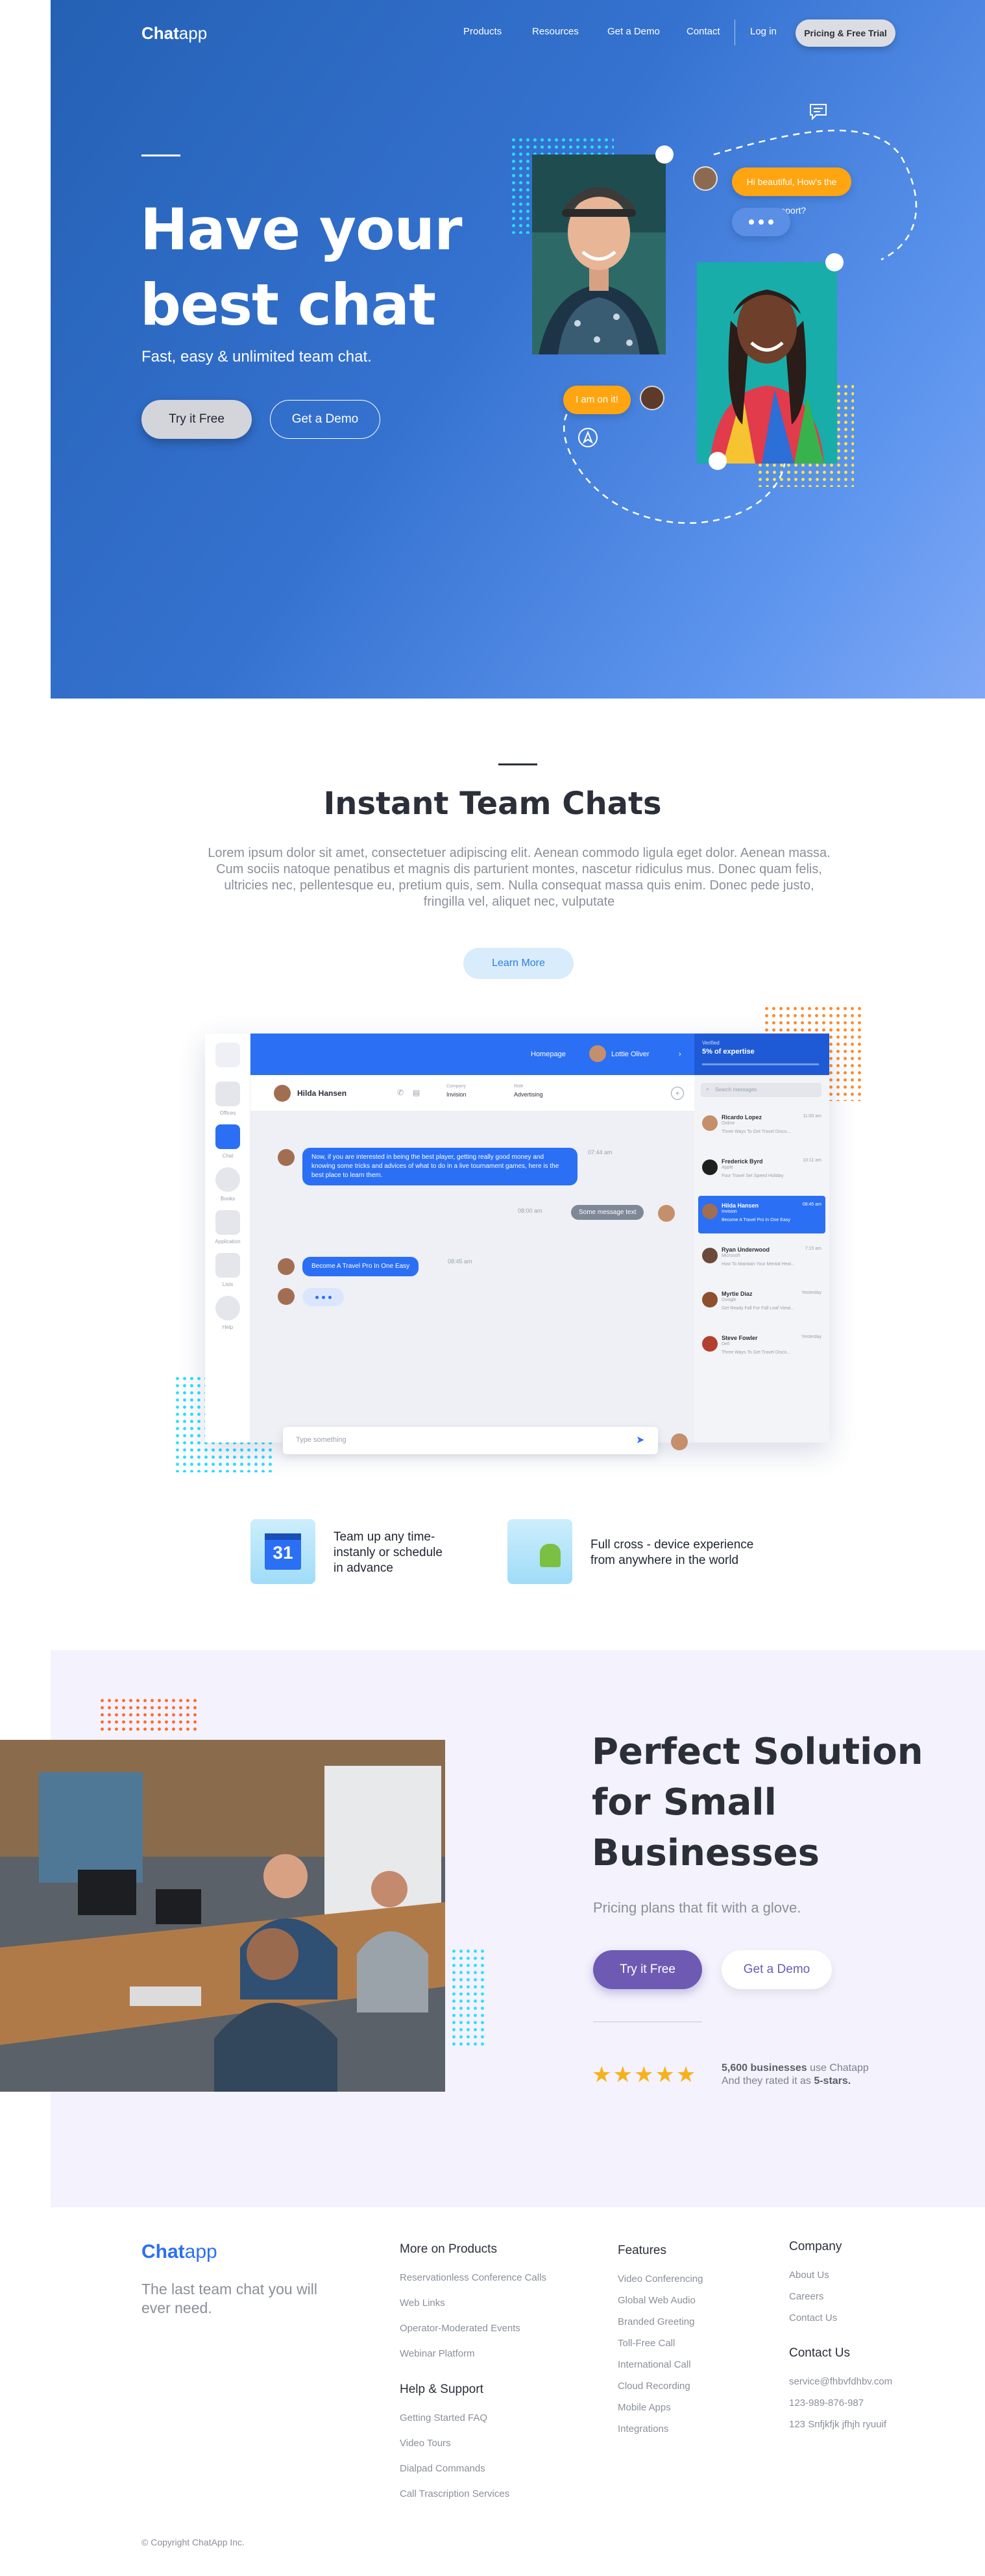  What do you see at coordinates (473, 2277) in the screenshot?
I see `footer-link: Reservationless Conference Calls` at bounding box center [473, 2277].